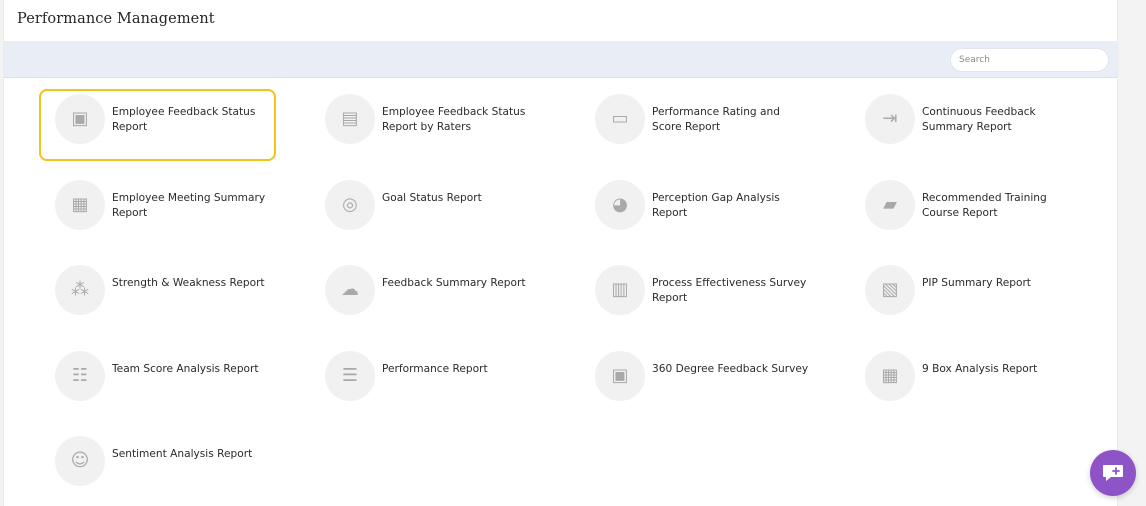 This screenshot has width=1146, height=506. I want to click on report-item: ▦ 9 Box Analysis Report, so click(1000, 378).